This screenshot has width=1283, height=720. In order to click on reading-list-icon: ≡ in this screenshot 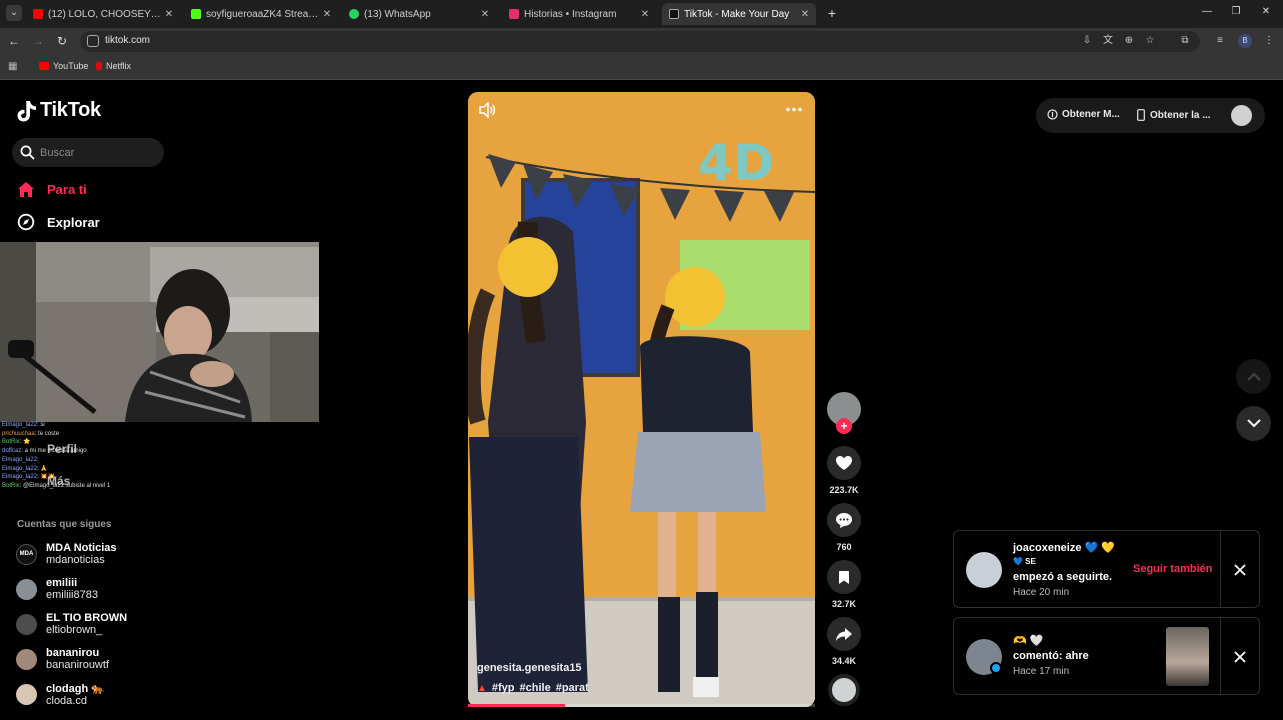, I will do `click(1220, 41)`.